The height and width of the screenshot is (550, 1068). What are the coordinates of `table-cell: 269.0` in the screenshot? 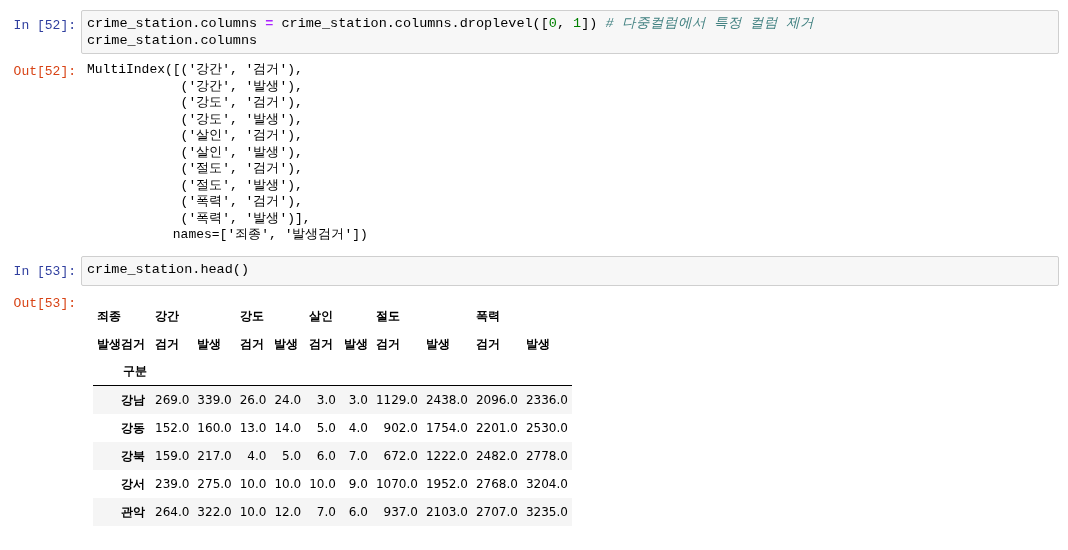 It's located at (172, 399).